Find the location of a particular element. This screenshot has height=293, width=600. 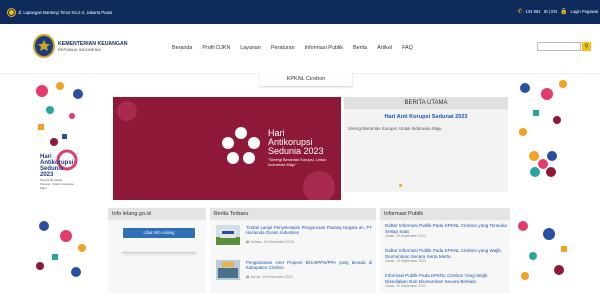

nav-item-profil-djkn: Profil DJKN is located at coordinates (216, 48).